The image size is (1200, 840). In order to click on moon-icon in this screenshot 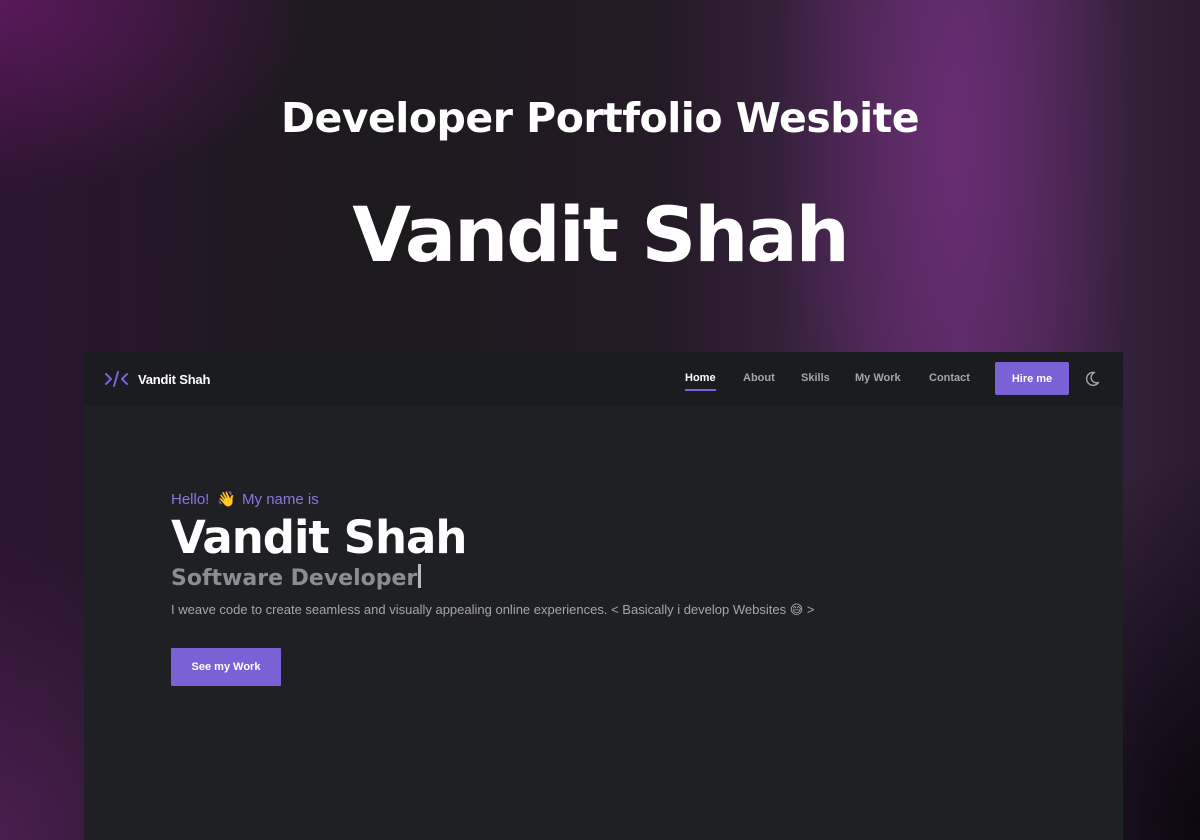, I will do `click(1092, 379)`.